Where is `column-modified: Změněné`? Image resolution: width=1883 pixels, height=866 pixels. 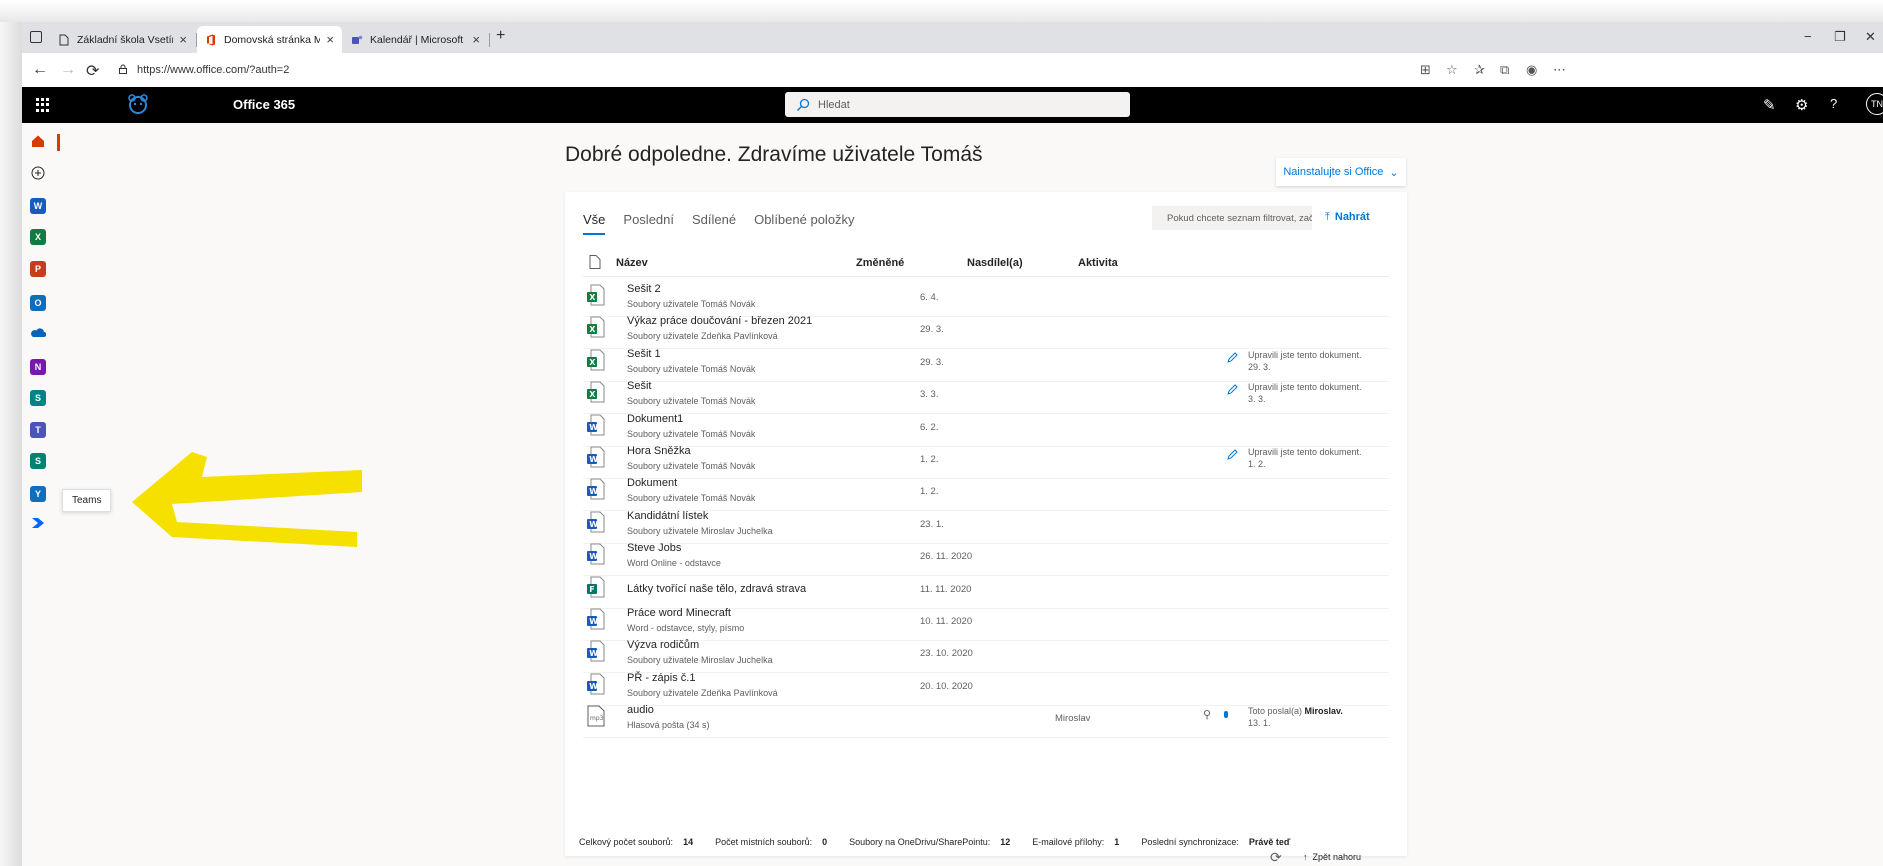 column-modified: Změněné is located at coordinates (880, 263).